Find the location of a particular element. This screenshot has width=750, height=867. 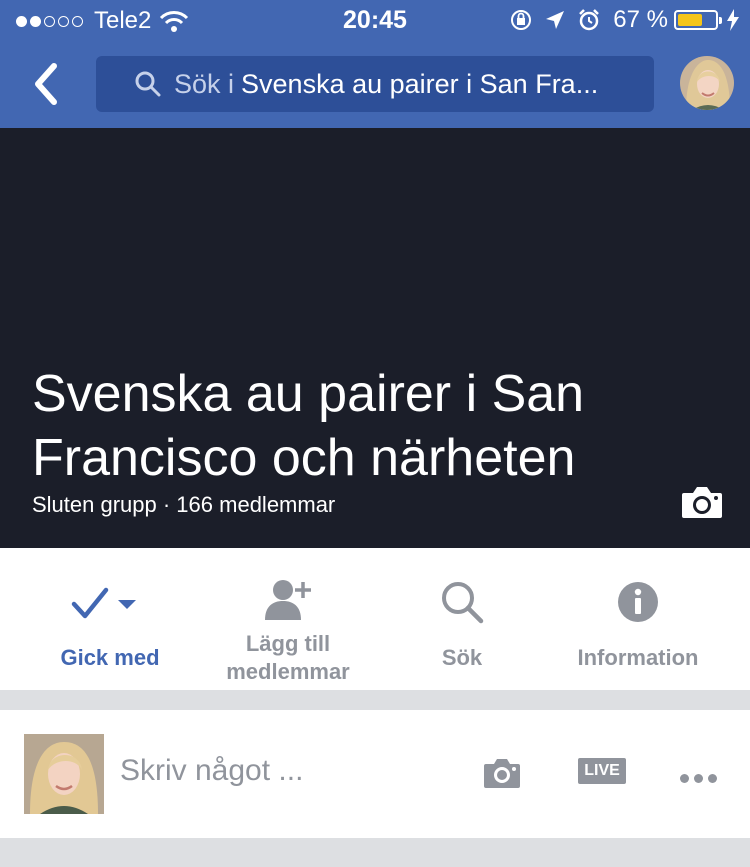

status-bar: Tele2 20:45 67 % is located at coordinates (375, 20).